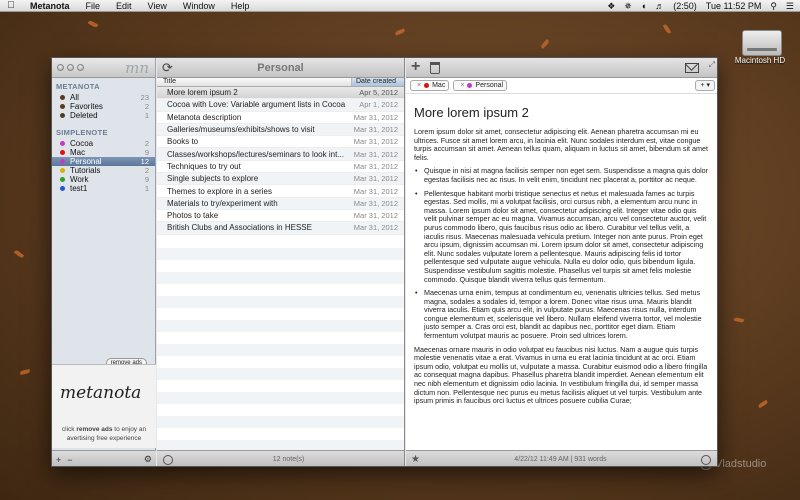 Image resolution: width=800 pixels, height=500 pixels. Describe the element at coordinates (157, 6) in the screenshot. I see `menu-view: View` at that location.